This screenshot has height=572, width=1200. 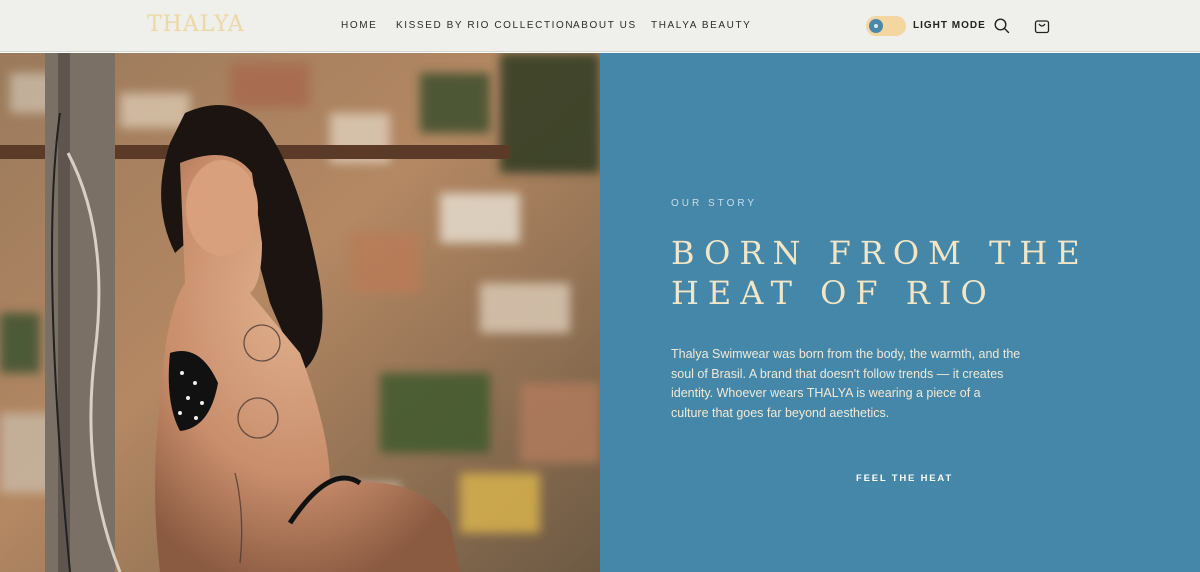 I want to click on feel-the-heat-button: FEEL THE HEAT, so click(x=904, y=478).